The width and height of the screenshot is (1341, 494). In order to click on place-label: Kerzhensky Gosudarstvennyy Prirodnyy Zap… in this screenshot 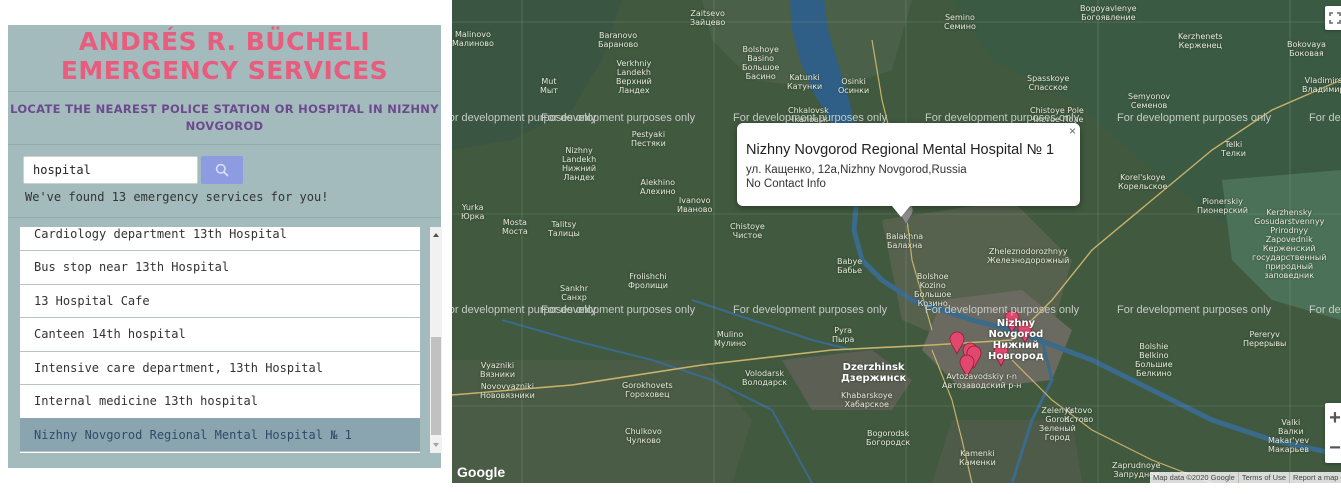, I will do `click(1289, 244)`.